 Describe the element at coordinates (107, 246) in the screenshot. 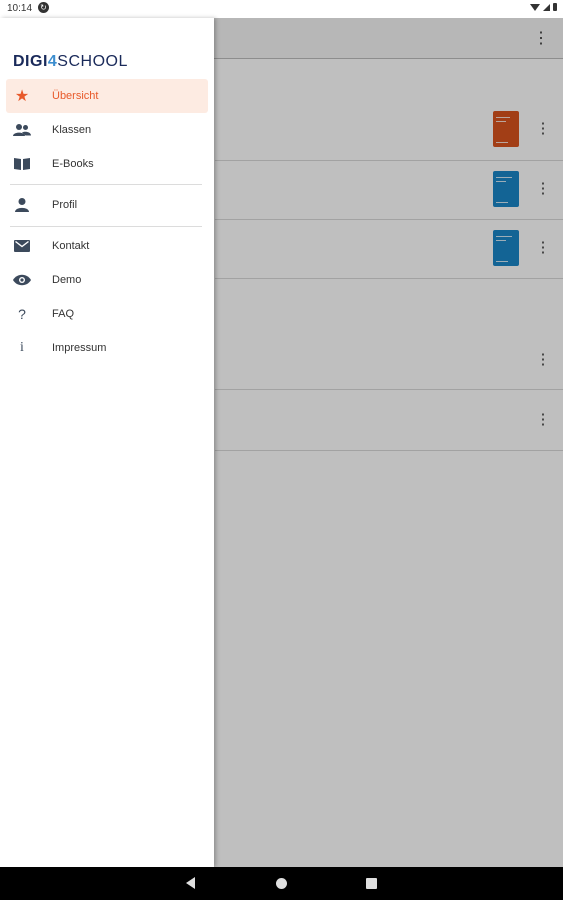

I see `nav-item-kontakt: Kontakt` at that location.